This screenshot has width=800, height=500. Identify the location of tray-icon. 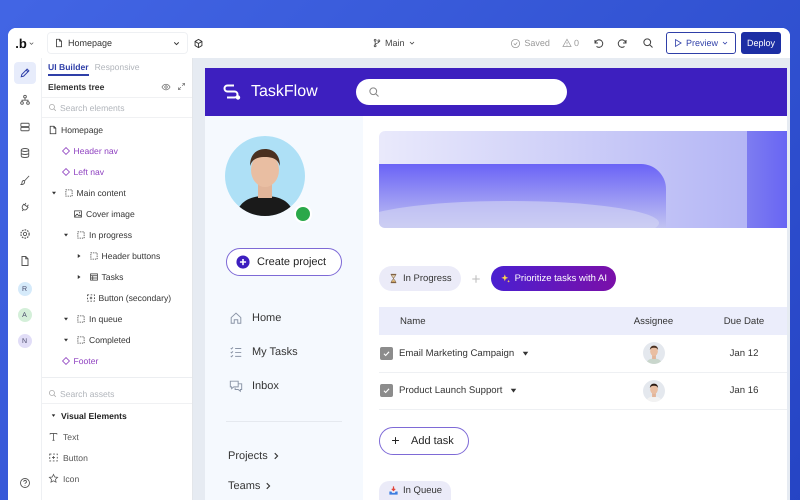
(393, 490).